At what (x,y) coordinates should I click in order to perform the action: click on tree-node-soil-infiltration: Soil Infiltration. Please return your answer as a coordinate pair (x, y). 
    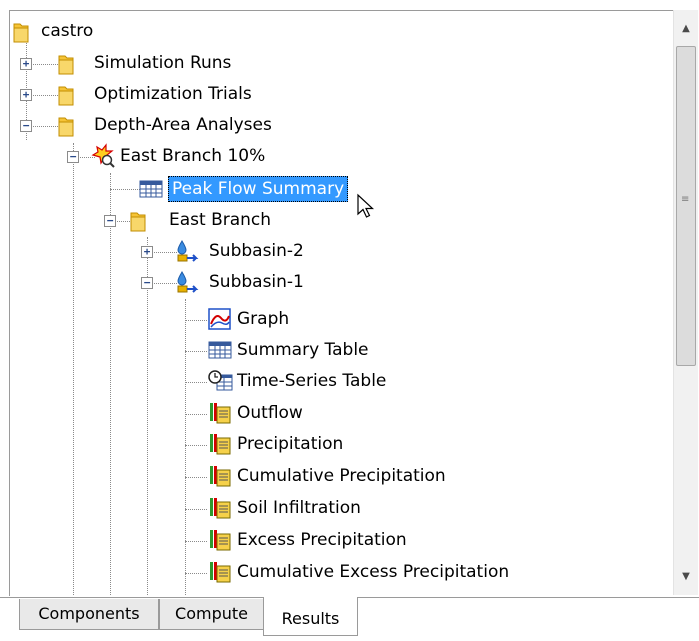
    Looking at the image, I should click on (190, 509).